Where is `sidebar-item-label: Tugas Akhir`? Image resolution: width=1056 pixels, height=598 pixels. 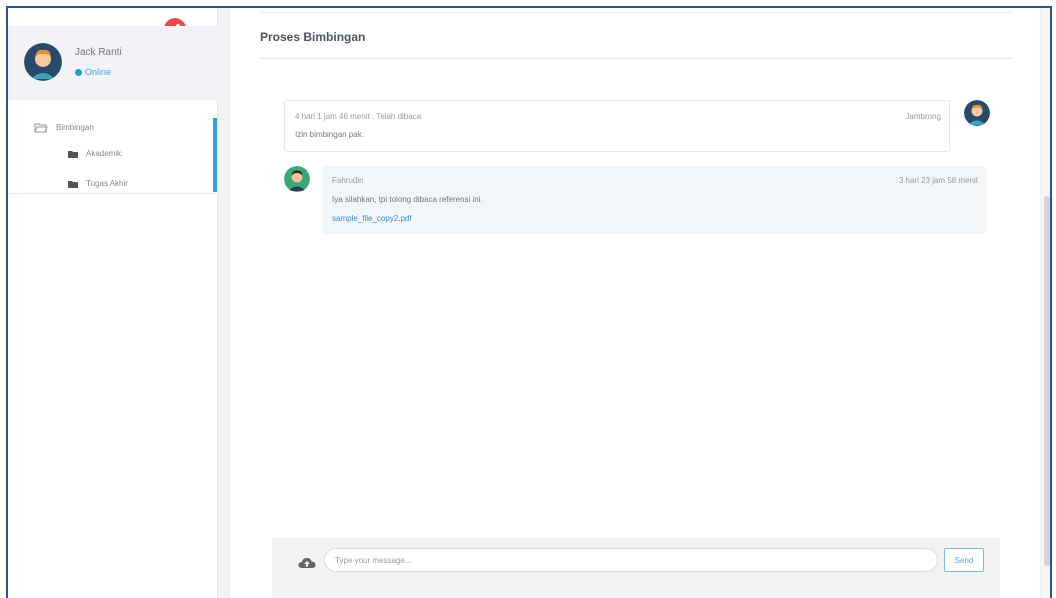
sidebar-item-label: Tugas Akhir is located at coordinates (107, 183).